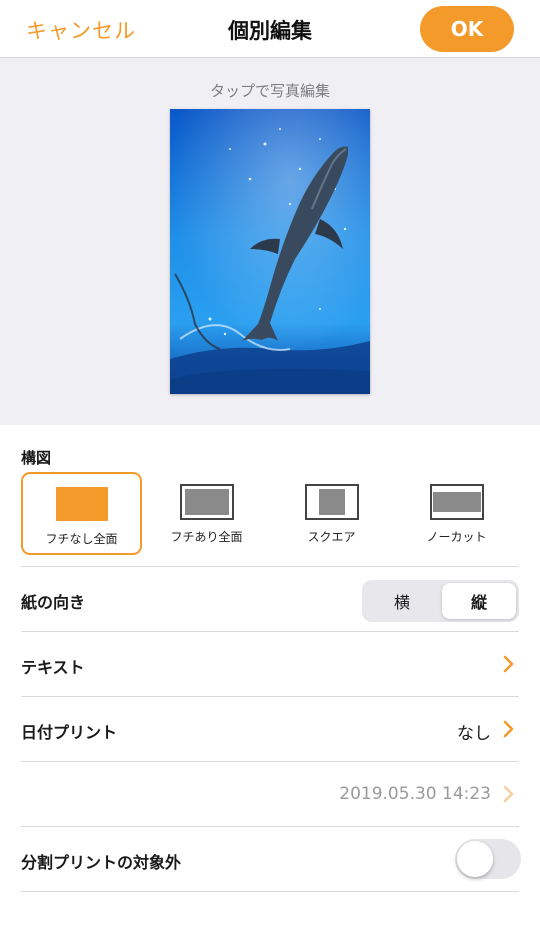 The width and height of the screenshot is (540, 934). I want to click on layout-option-bordered: フチあり全面, so click(206, 513).